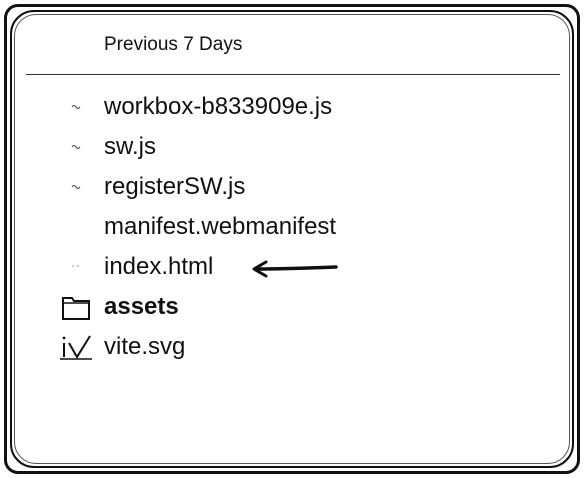  Describe the element at coordinates (159, 266) in the screenshot. I see `file-name: index.html` at that location.